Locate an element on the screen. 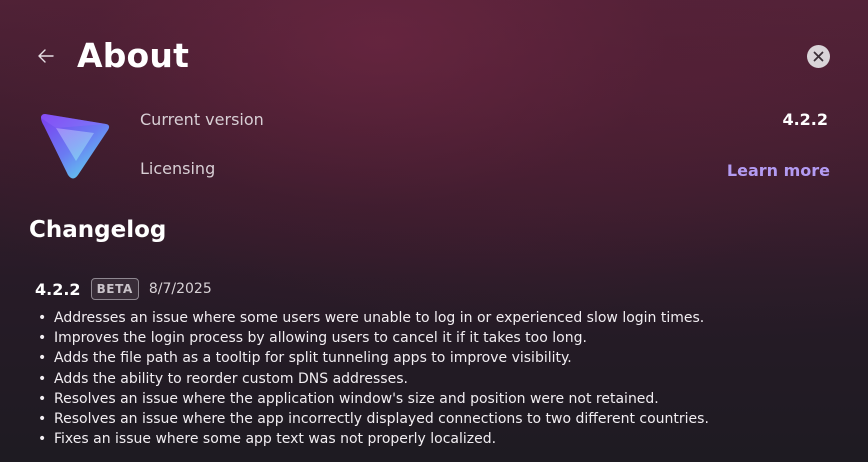  current-version-label: Current version is located at coordinates (202, 119).